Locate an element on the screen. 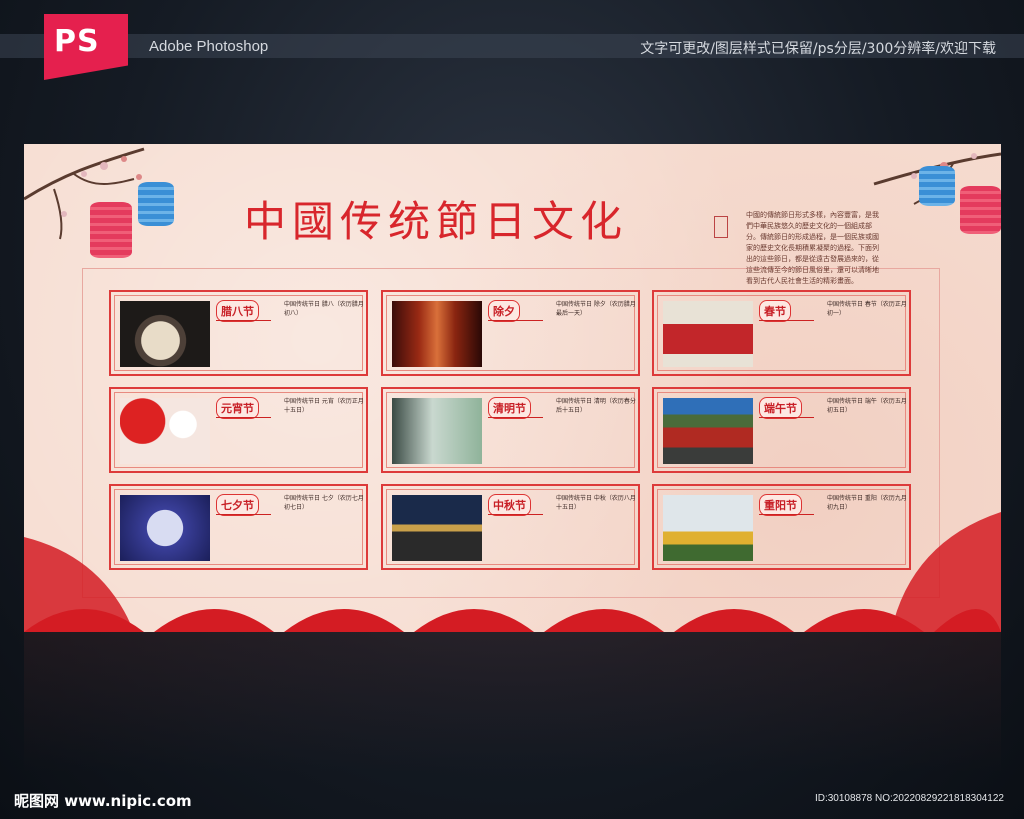 This screenshot has height=819, width=1024. festival-desc: 中国传统节日 七夕（农历七月初七日） is located at coordinates (324, 503).